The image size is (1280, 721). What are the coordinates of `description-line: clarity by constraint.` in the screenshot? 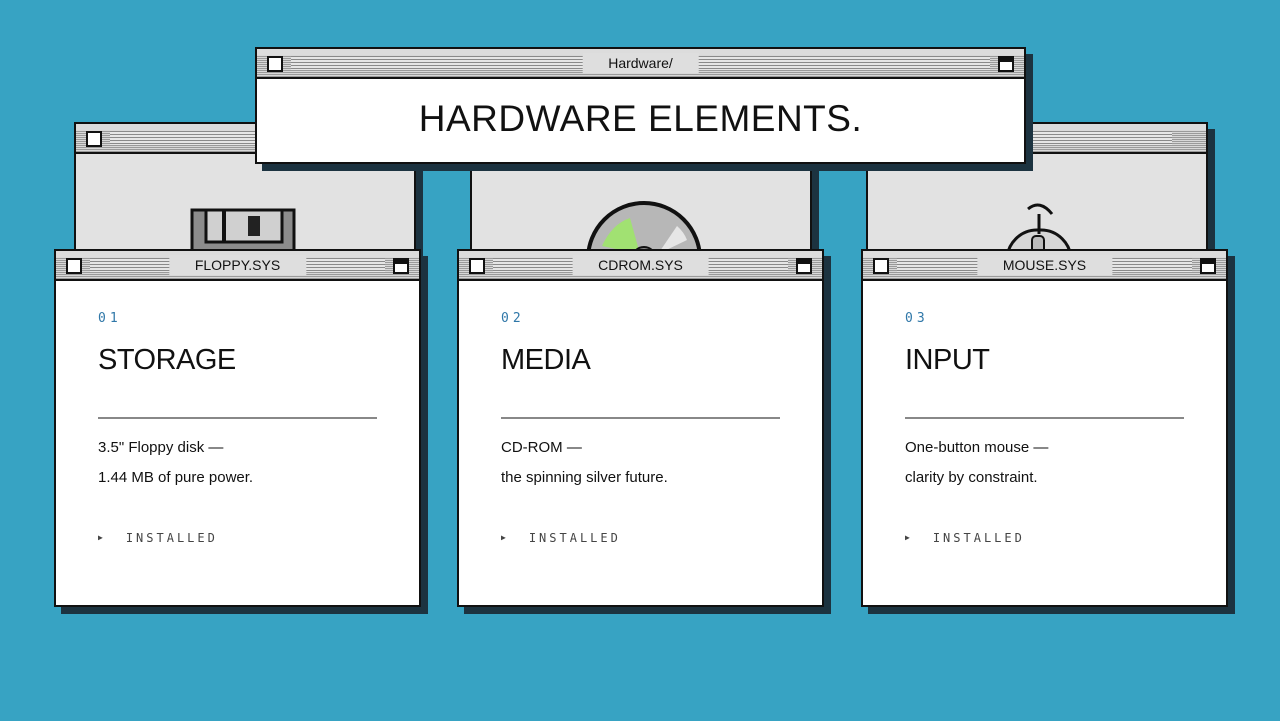 It's located at (971, 477).